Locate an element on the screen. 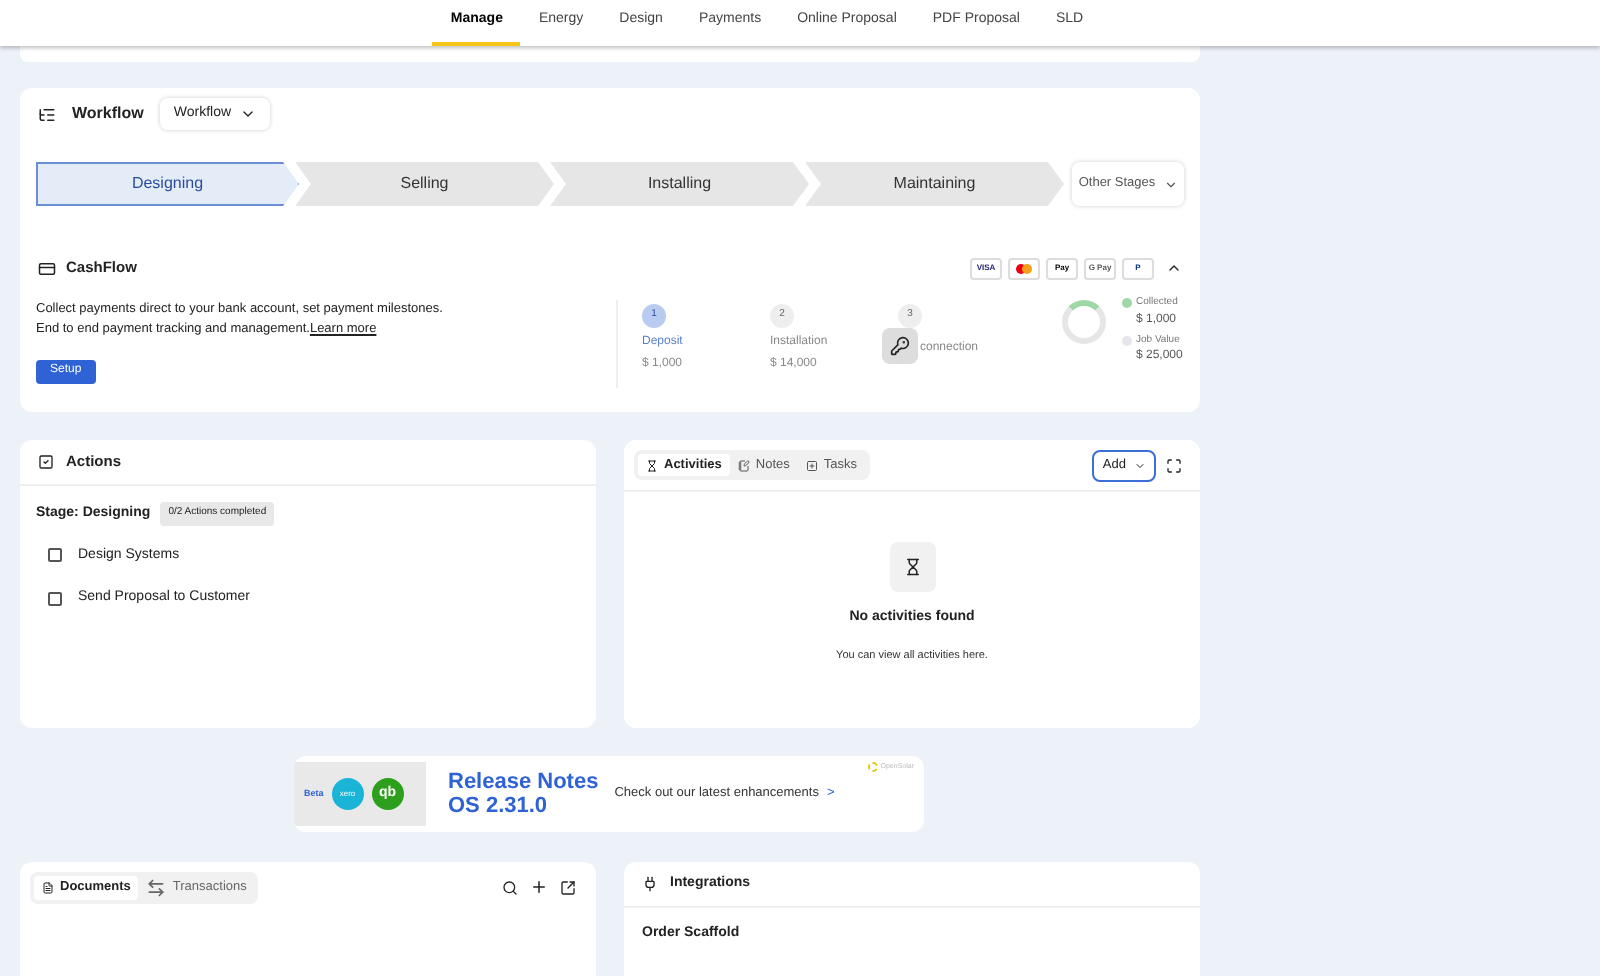 This screenshot has height=976, width=1600. caret-icon is located at coordinates (1170, 184).